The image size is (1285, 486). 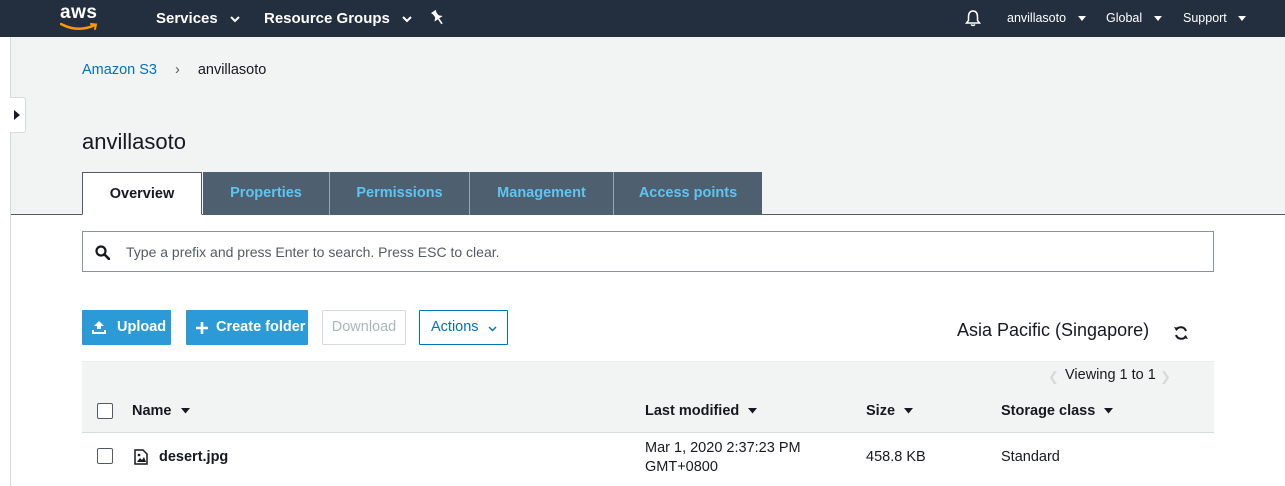 What do you see at coordinates (193, 457) in the screenshot?
I see `file-name-link: desert.jpg` at bounding box center [193, 457].